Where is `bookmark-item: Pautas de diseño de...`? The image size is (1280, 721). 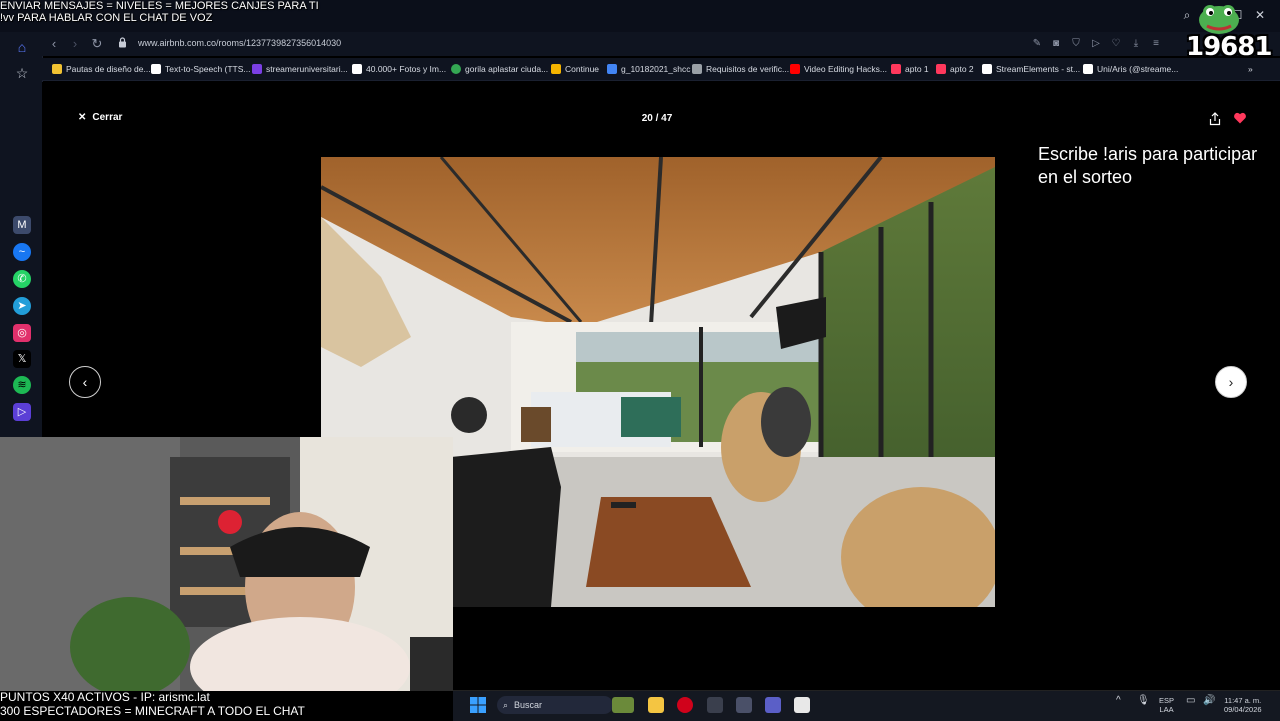
bookmark-item: Pautas de diseño de... is located at coordinates (101, 69).